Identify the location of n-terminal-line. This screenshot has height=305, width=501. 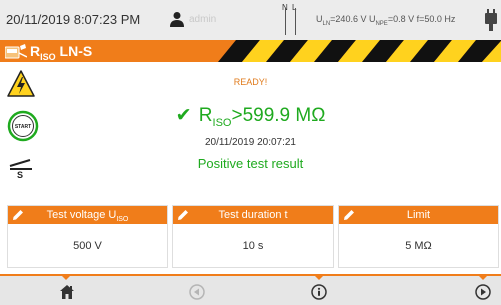
(285, 21).